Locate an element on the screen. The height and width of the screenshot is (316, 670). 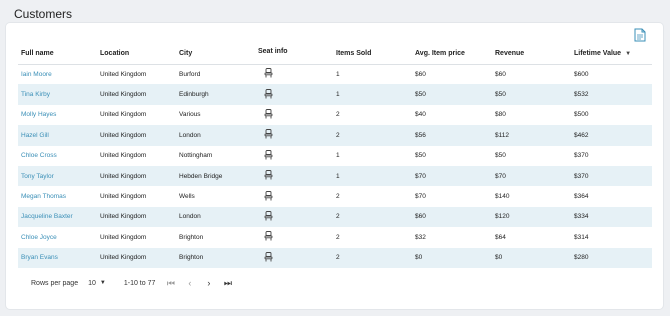
customer-name-link: Jacqueline Baxter is located at coordinates (57, 217).